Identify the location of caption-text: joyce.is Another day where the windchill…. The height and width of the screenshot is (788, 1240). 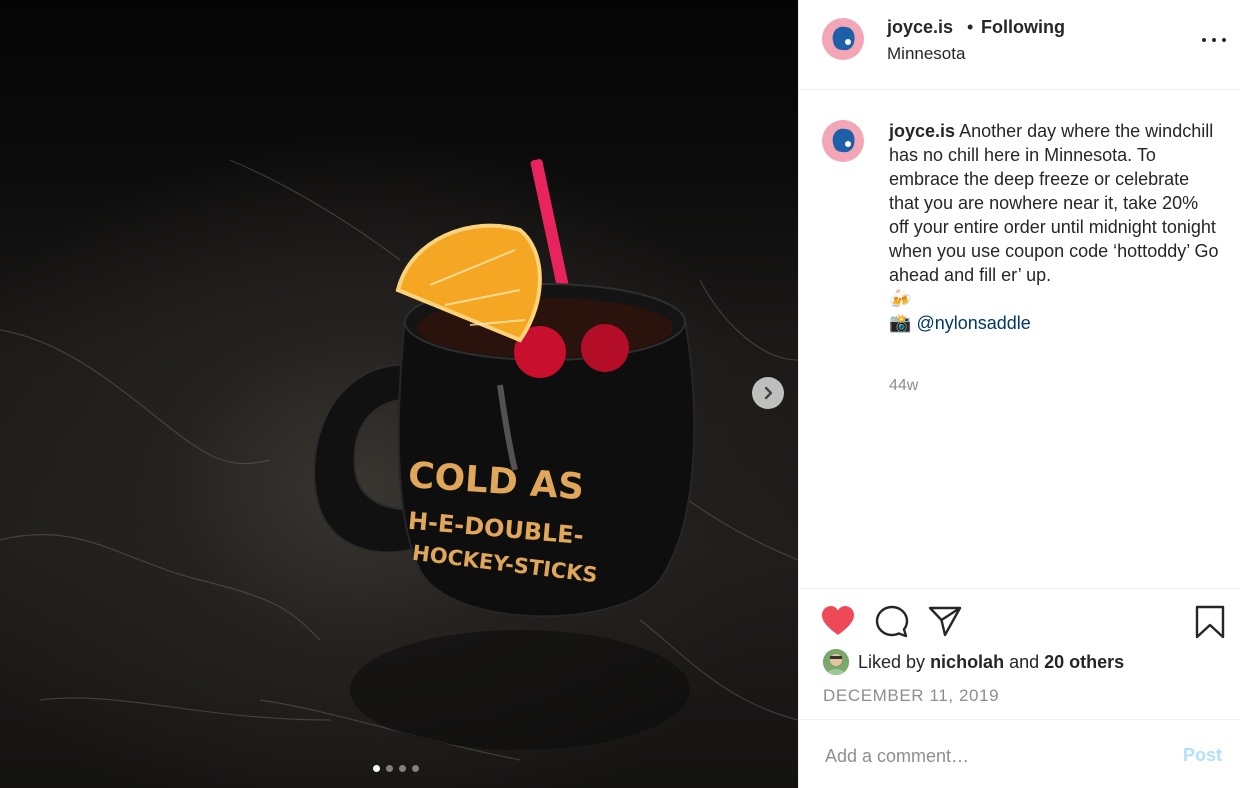
(1054, 227).